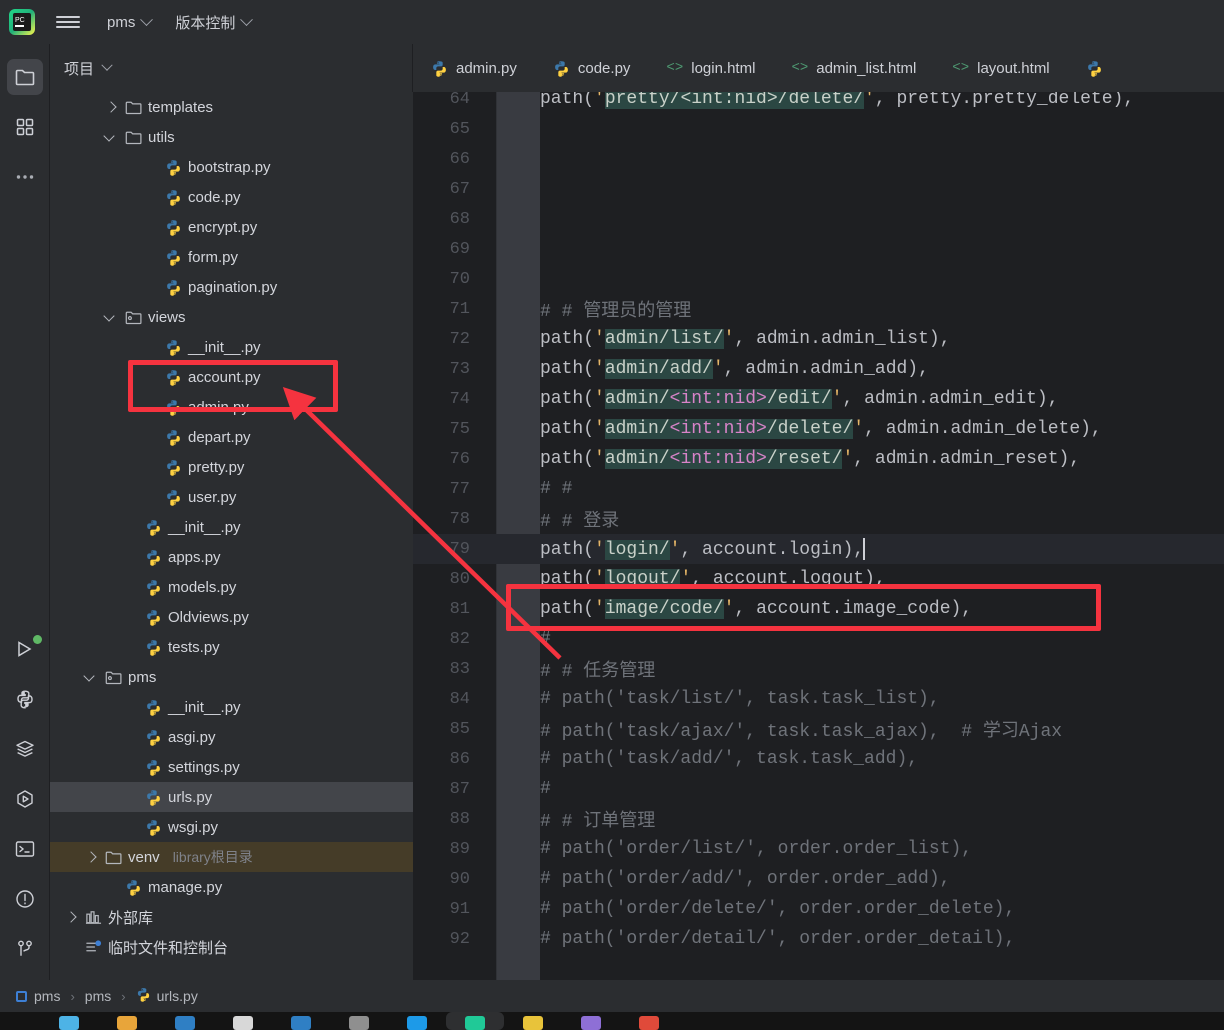 The image size is (1224, 1030). What do you see at coordinates (25, 949) in the screenshot?
I see `git-branch-icon` at bounding box center [25, 949].